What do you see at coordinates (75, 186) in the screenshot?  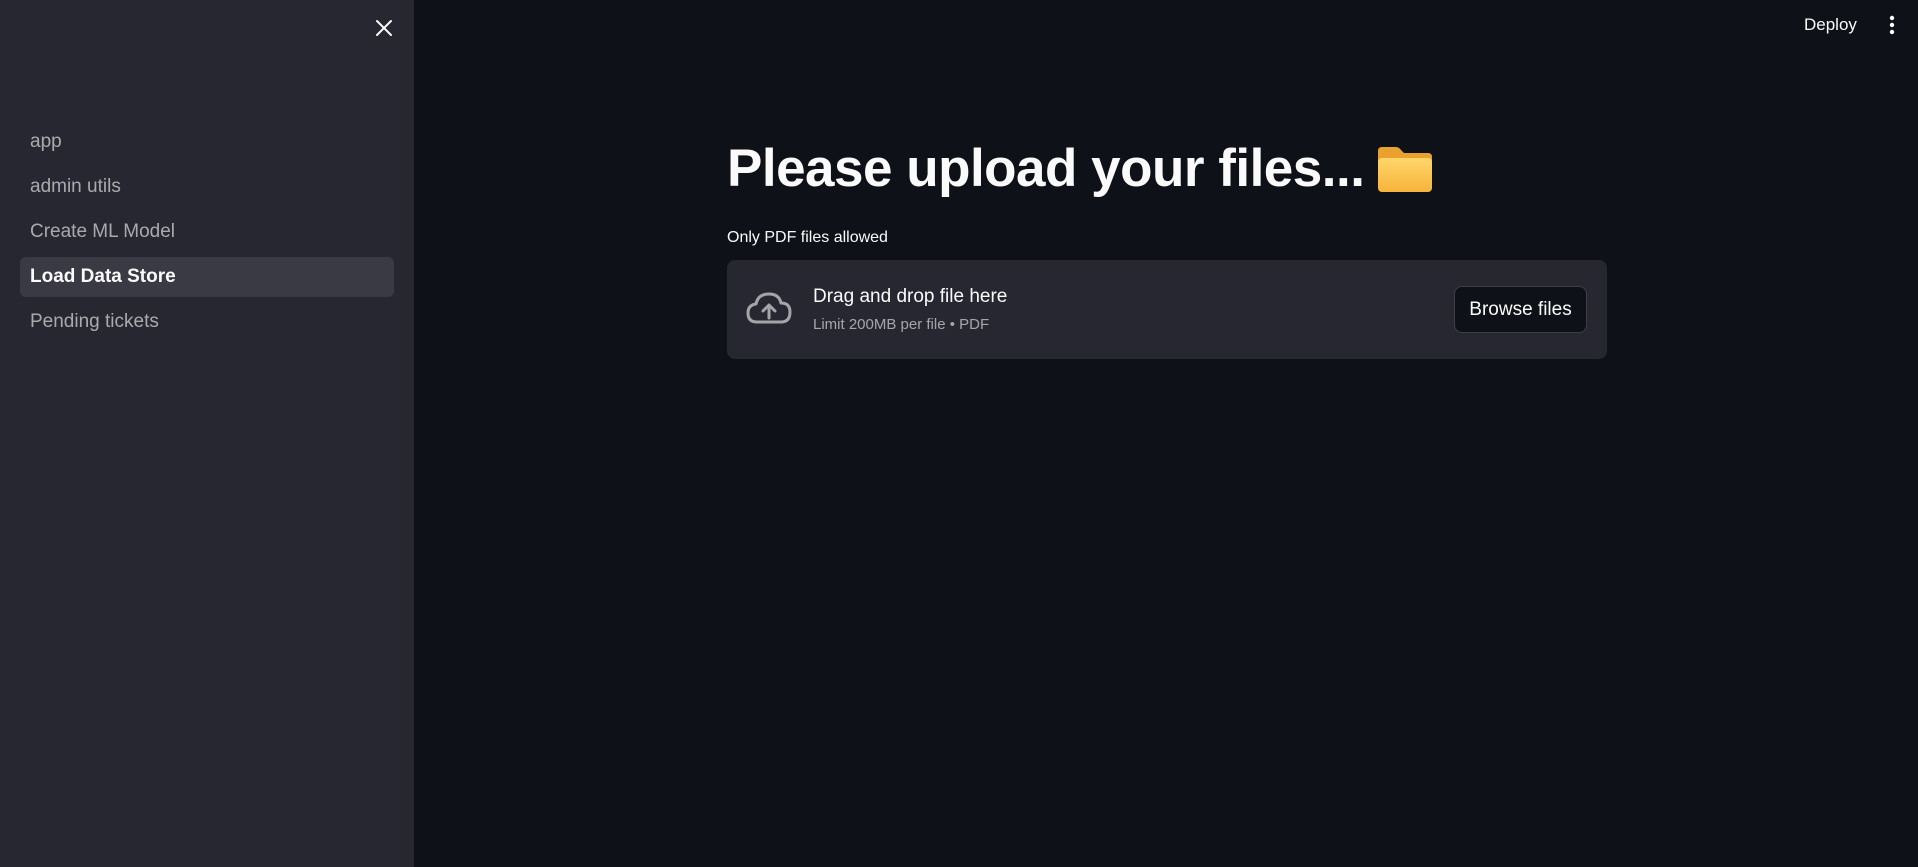 I see `sidebar-item-label: admin utils` at bounding box center [75, 186].